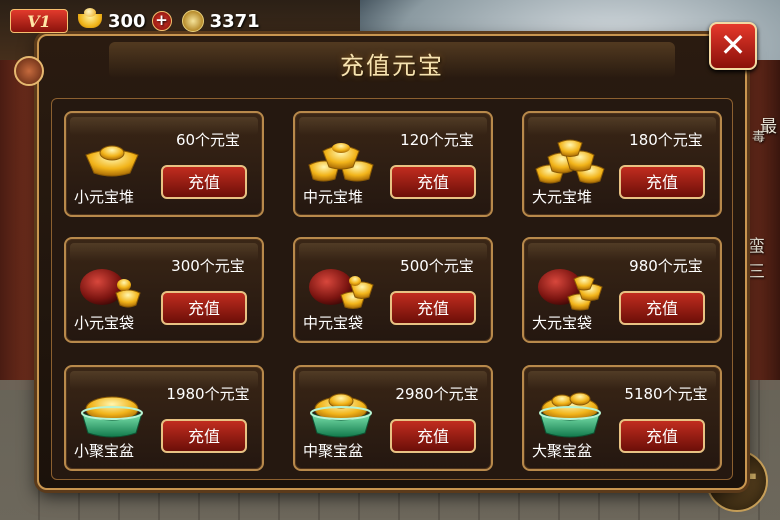  Describe the element at coordinates (104, 323) in the screenshot. I see `package-name: 小元宝袋` at that location.